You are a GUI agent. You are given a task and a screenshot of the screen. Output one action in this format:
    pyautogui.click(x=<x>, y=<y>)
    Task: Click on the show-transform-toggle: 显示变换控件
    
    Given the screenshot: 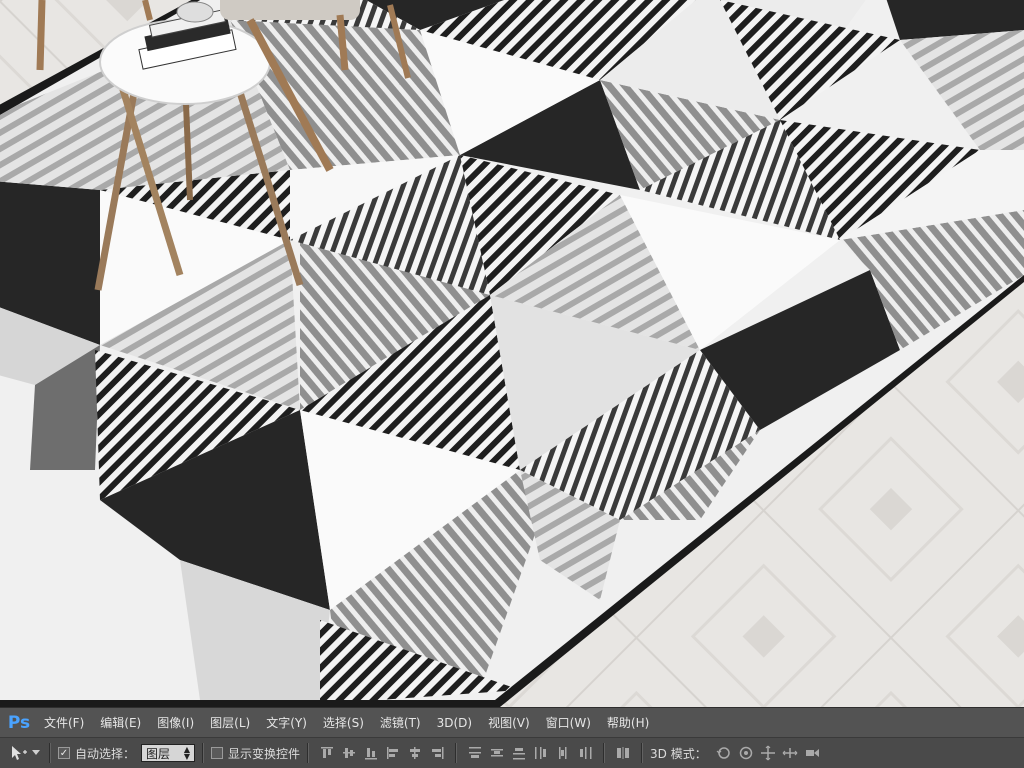 What is the action you would take?
    pyautogui.click(x=255, y=753)
    